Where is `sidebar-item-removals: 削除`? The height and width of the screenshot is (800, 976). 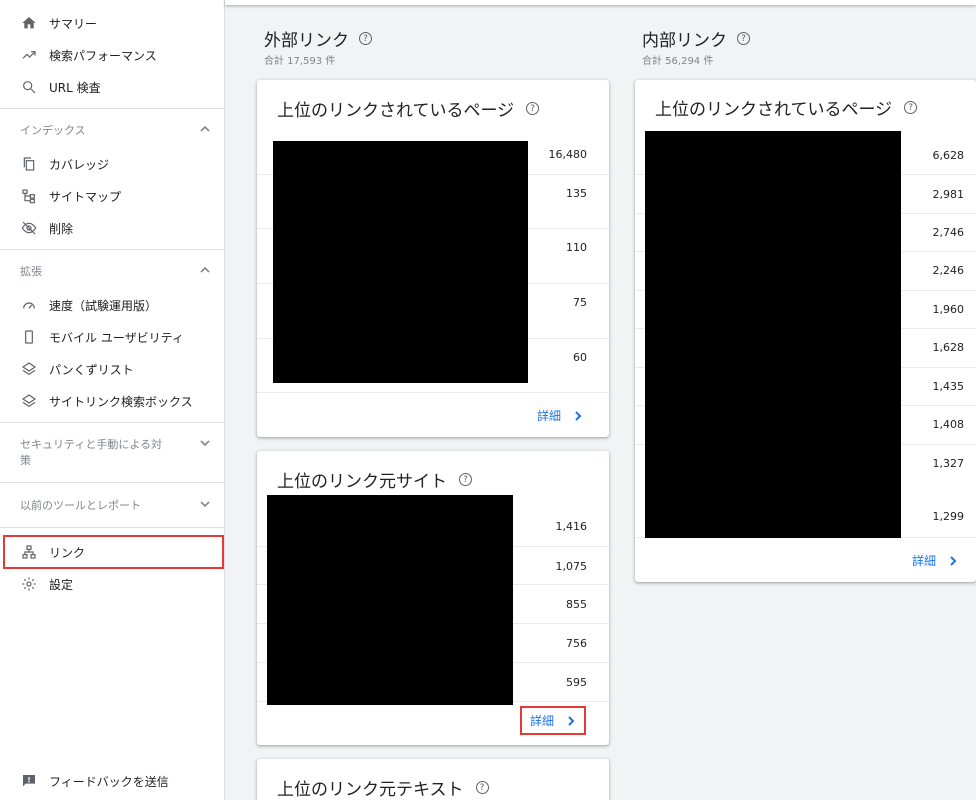 sidebar-item-removals: 削除 is located at coordinates (112, 228).